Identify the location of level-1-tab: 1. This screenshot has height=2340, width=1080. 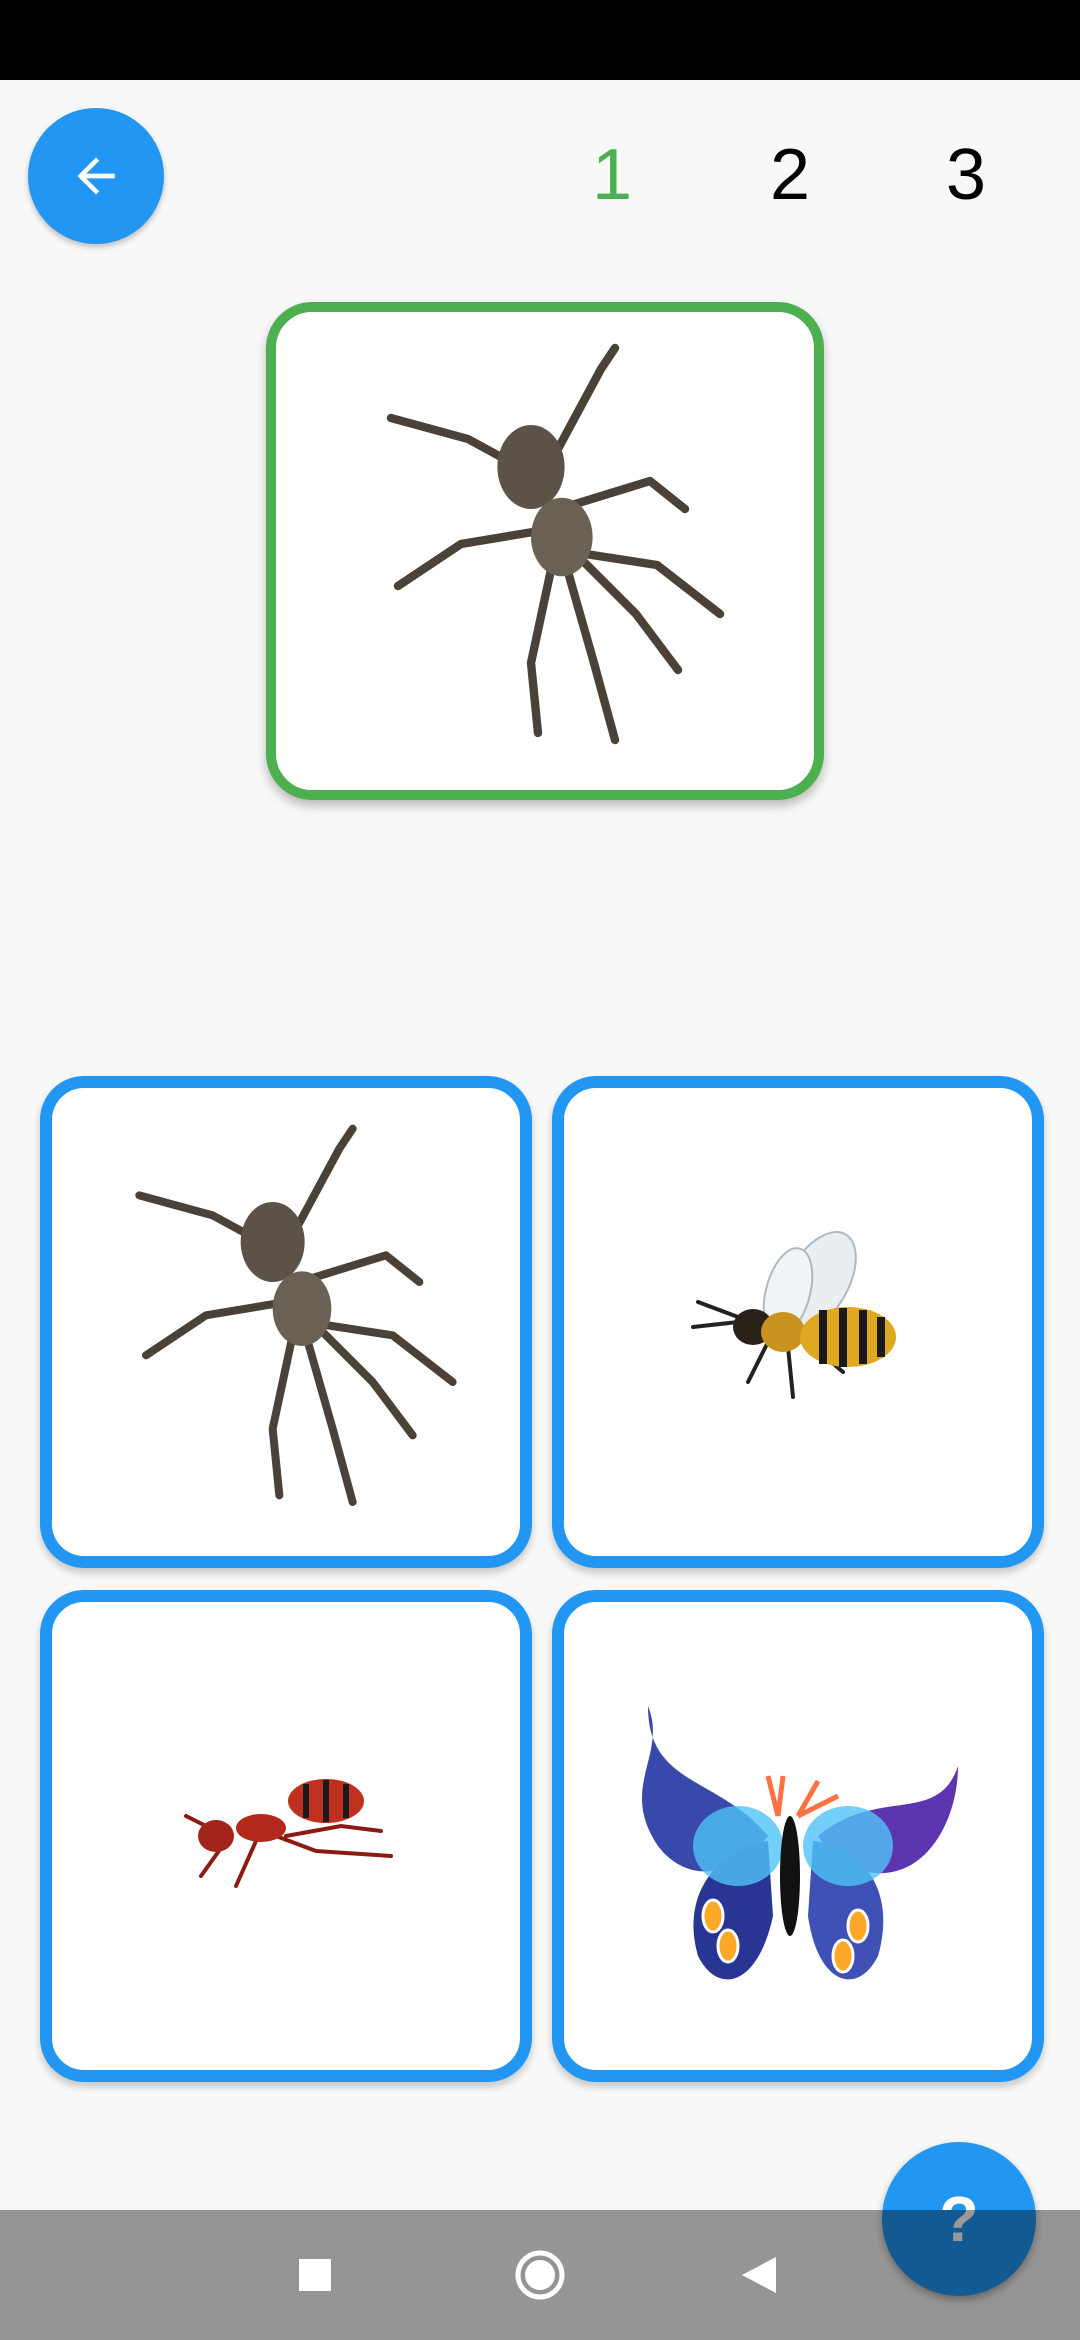
(612, 175).